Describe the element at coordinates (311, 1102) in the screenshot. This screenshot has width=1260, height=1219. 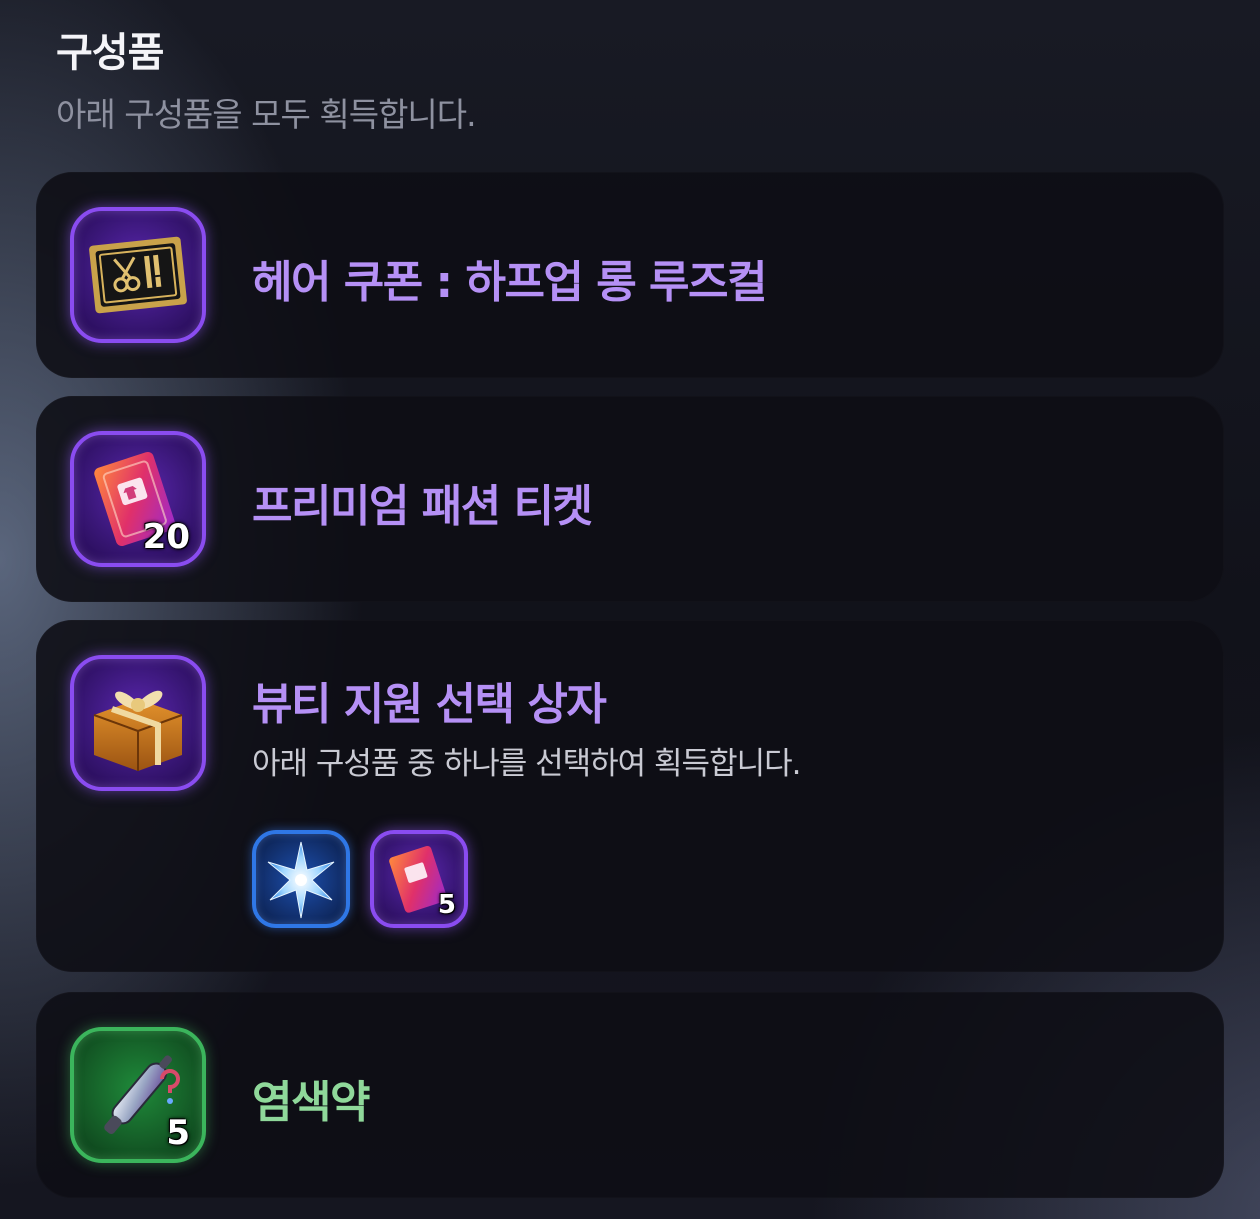
I see `item-name: 염색약` at that location.